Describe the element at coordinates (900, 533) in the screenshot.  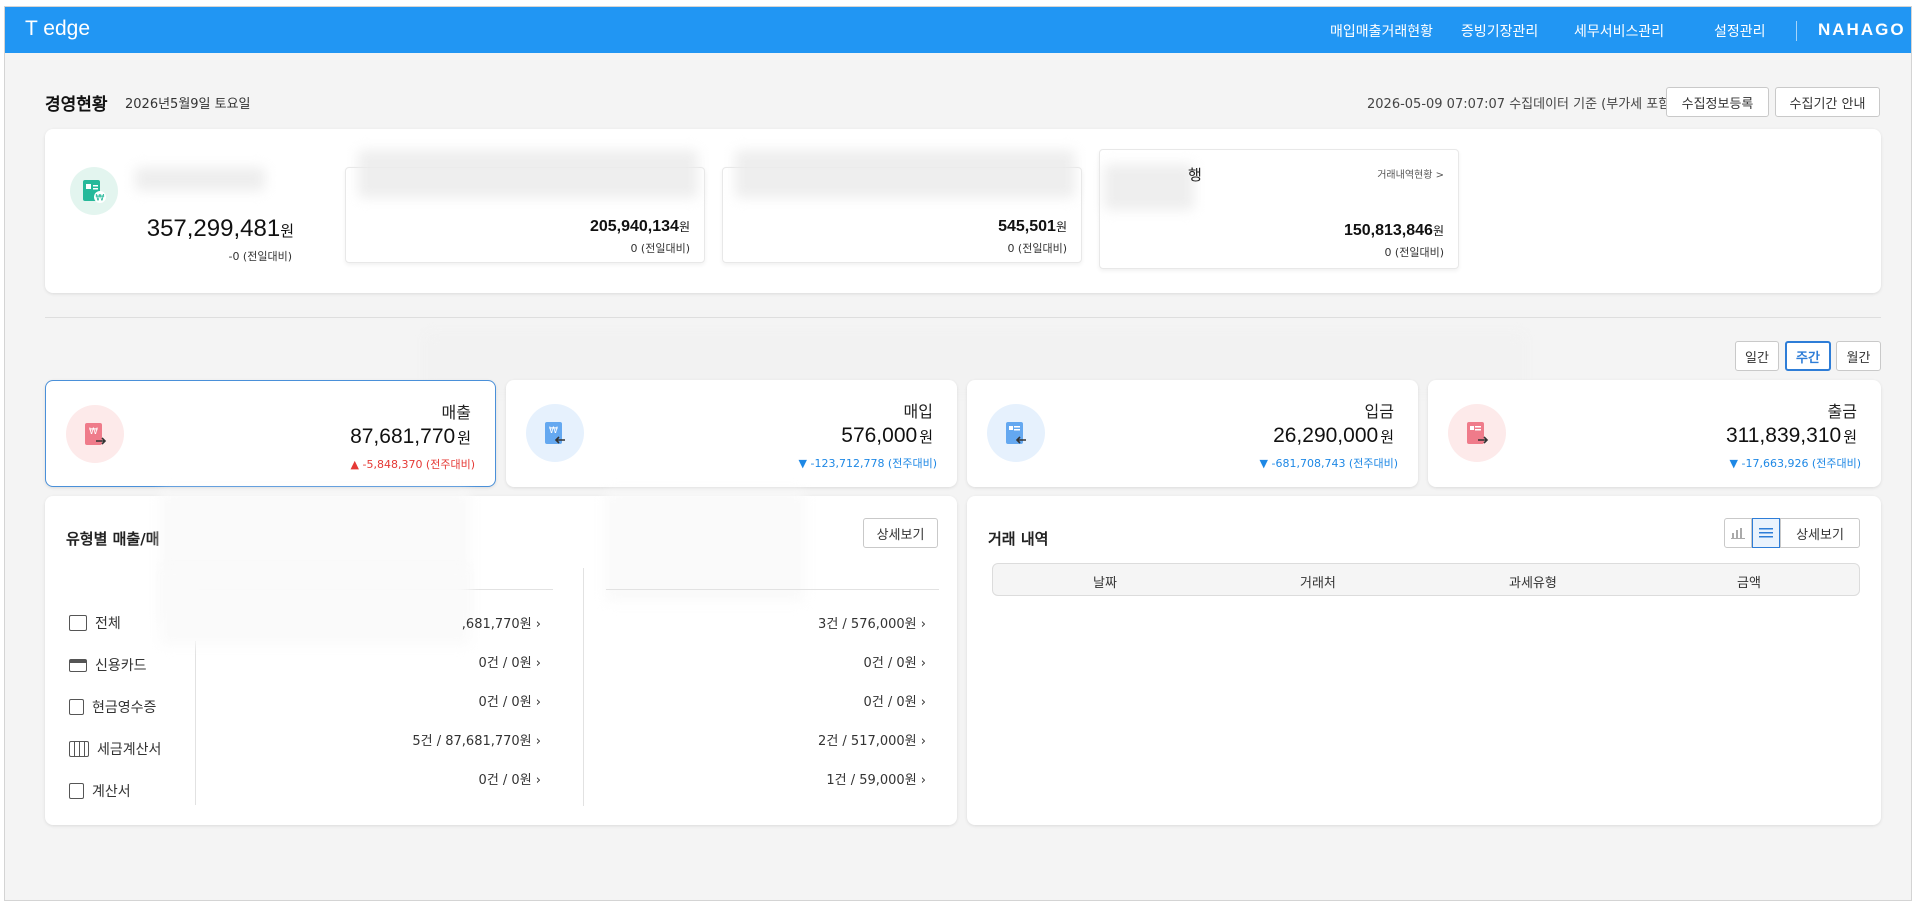
I see `type-detail-button: 상세보기` at that location.